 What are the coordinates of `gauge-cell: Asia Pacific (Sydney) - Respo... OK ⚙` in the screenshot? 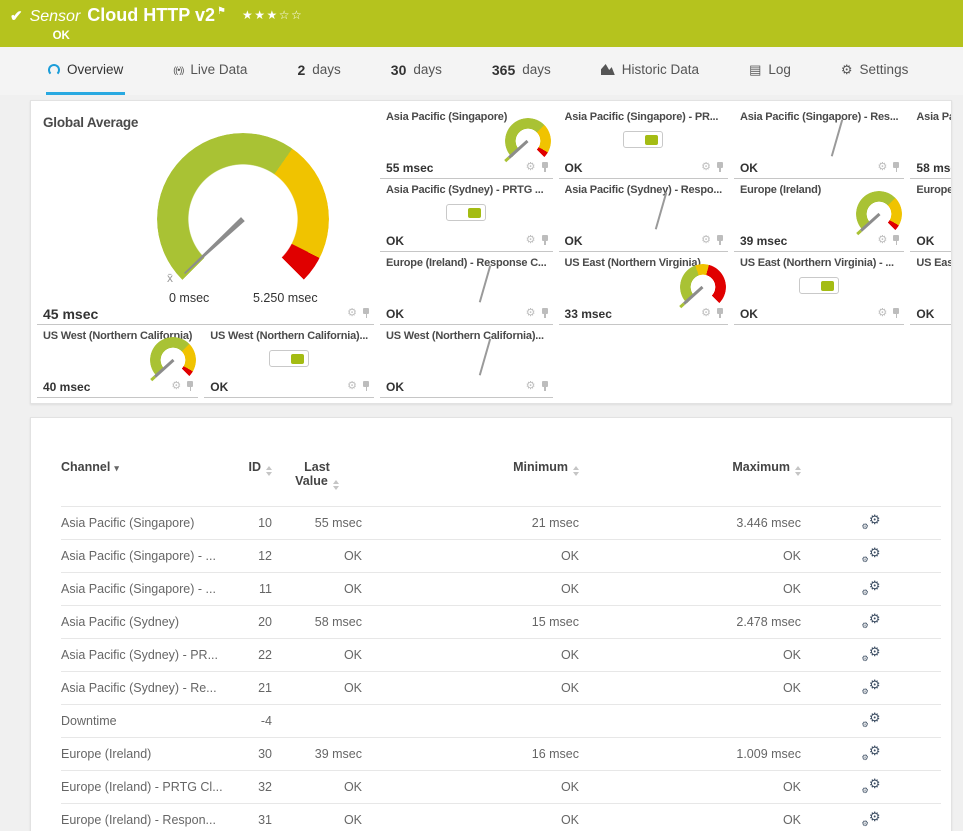 It's located at (643, 216).